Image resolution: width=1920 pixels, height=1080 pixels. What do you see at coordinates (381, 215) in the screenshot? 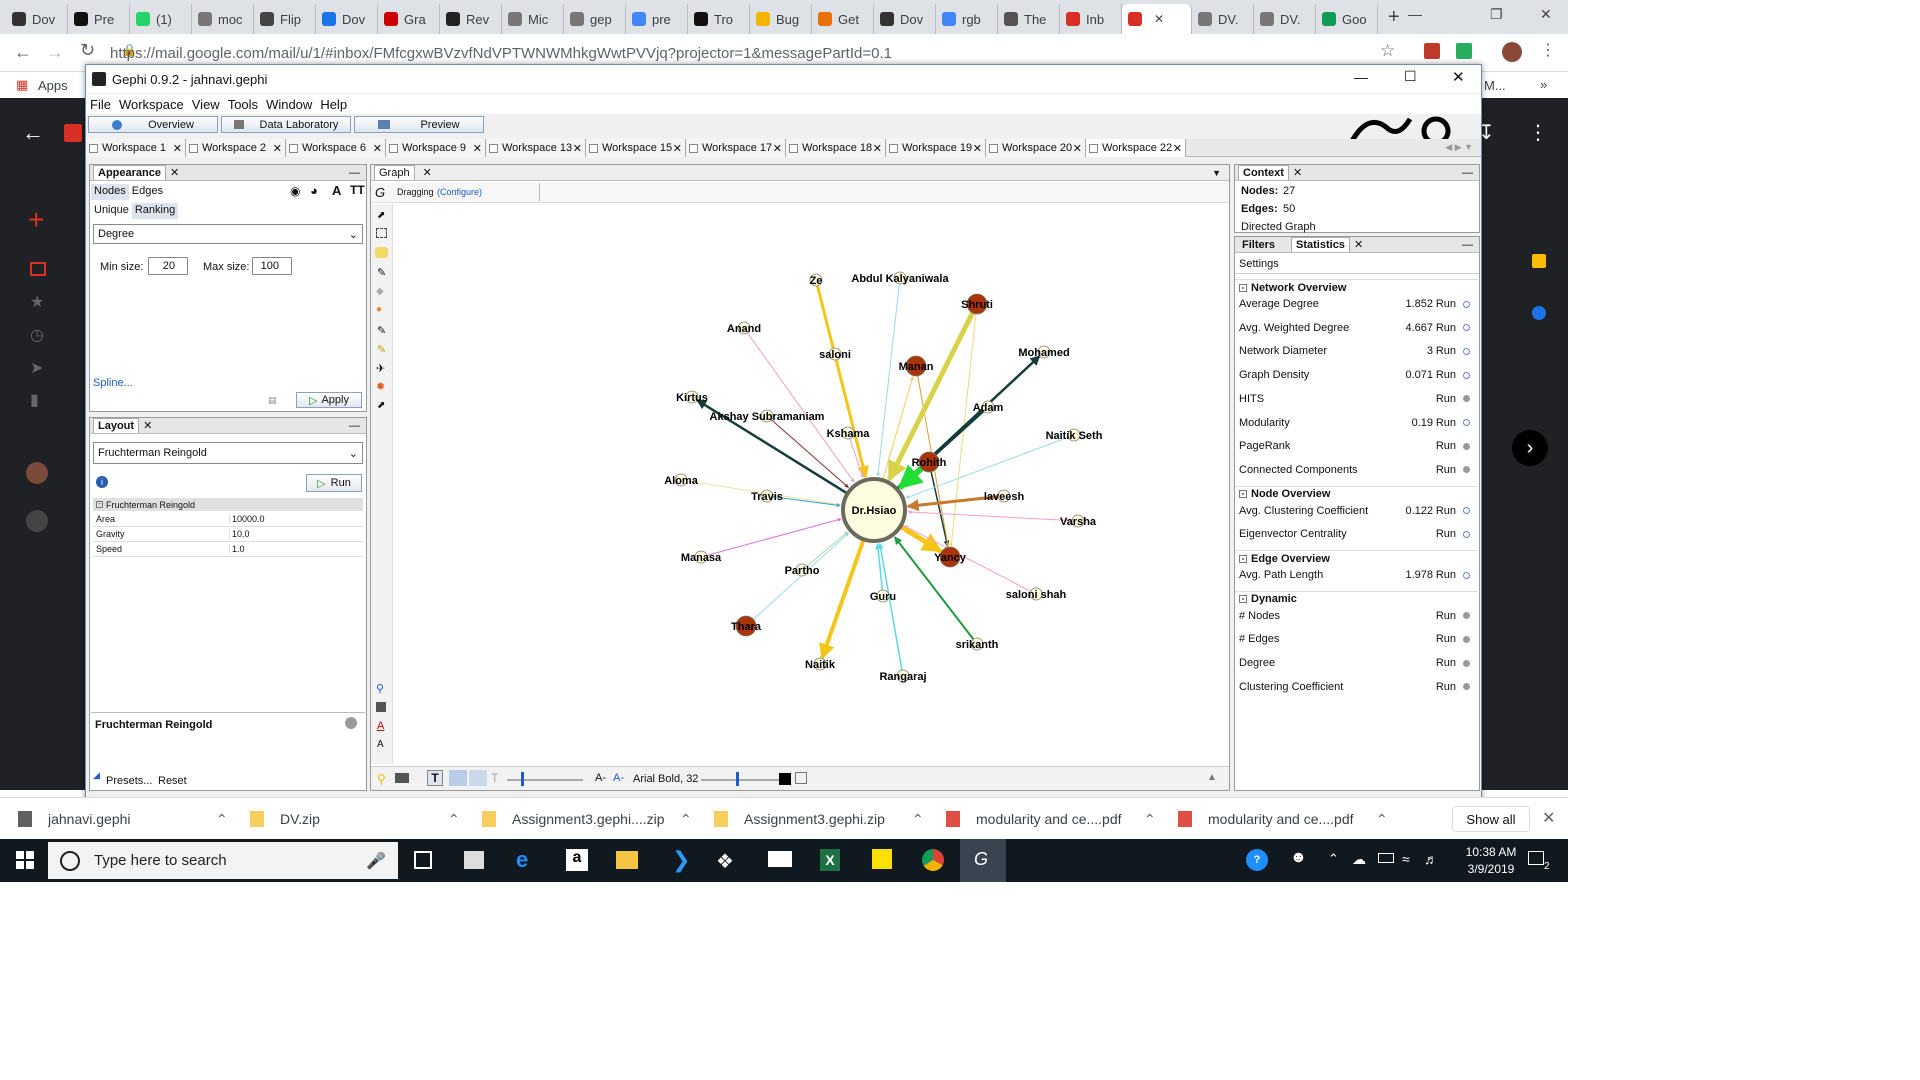
I see `select-tool-icon: ⬈` at bounding box center [381, 215].